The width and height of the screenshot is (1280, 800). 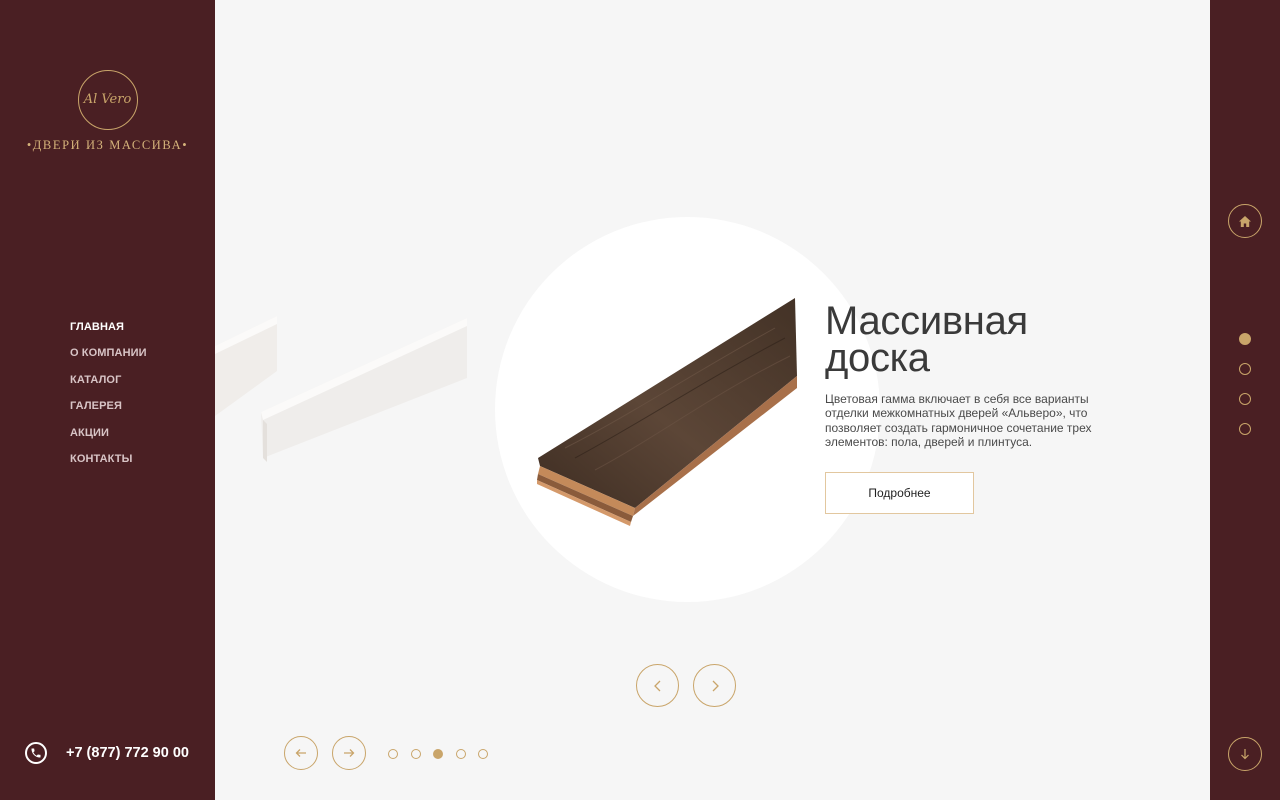 I want to click on chevron-left-icon, so click(x=656, y=685).